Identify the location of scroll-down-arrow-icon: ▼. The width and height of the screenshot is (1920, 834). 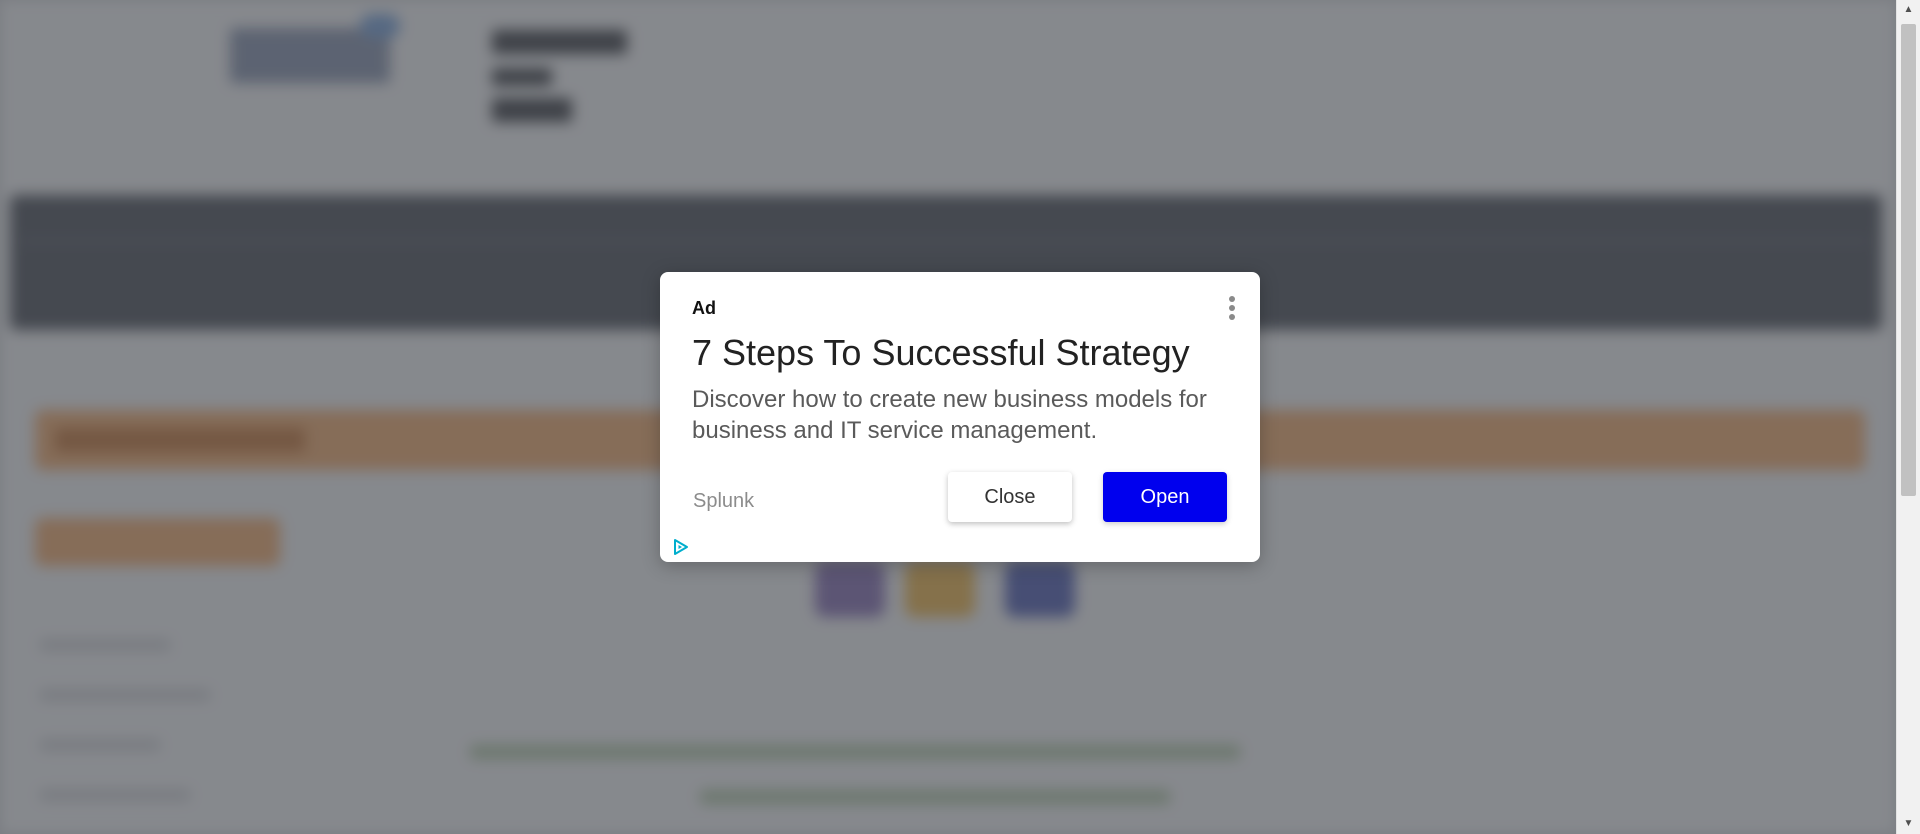
(1908, 824).